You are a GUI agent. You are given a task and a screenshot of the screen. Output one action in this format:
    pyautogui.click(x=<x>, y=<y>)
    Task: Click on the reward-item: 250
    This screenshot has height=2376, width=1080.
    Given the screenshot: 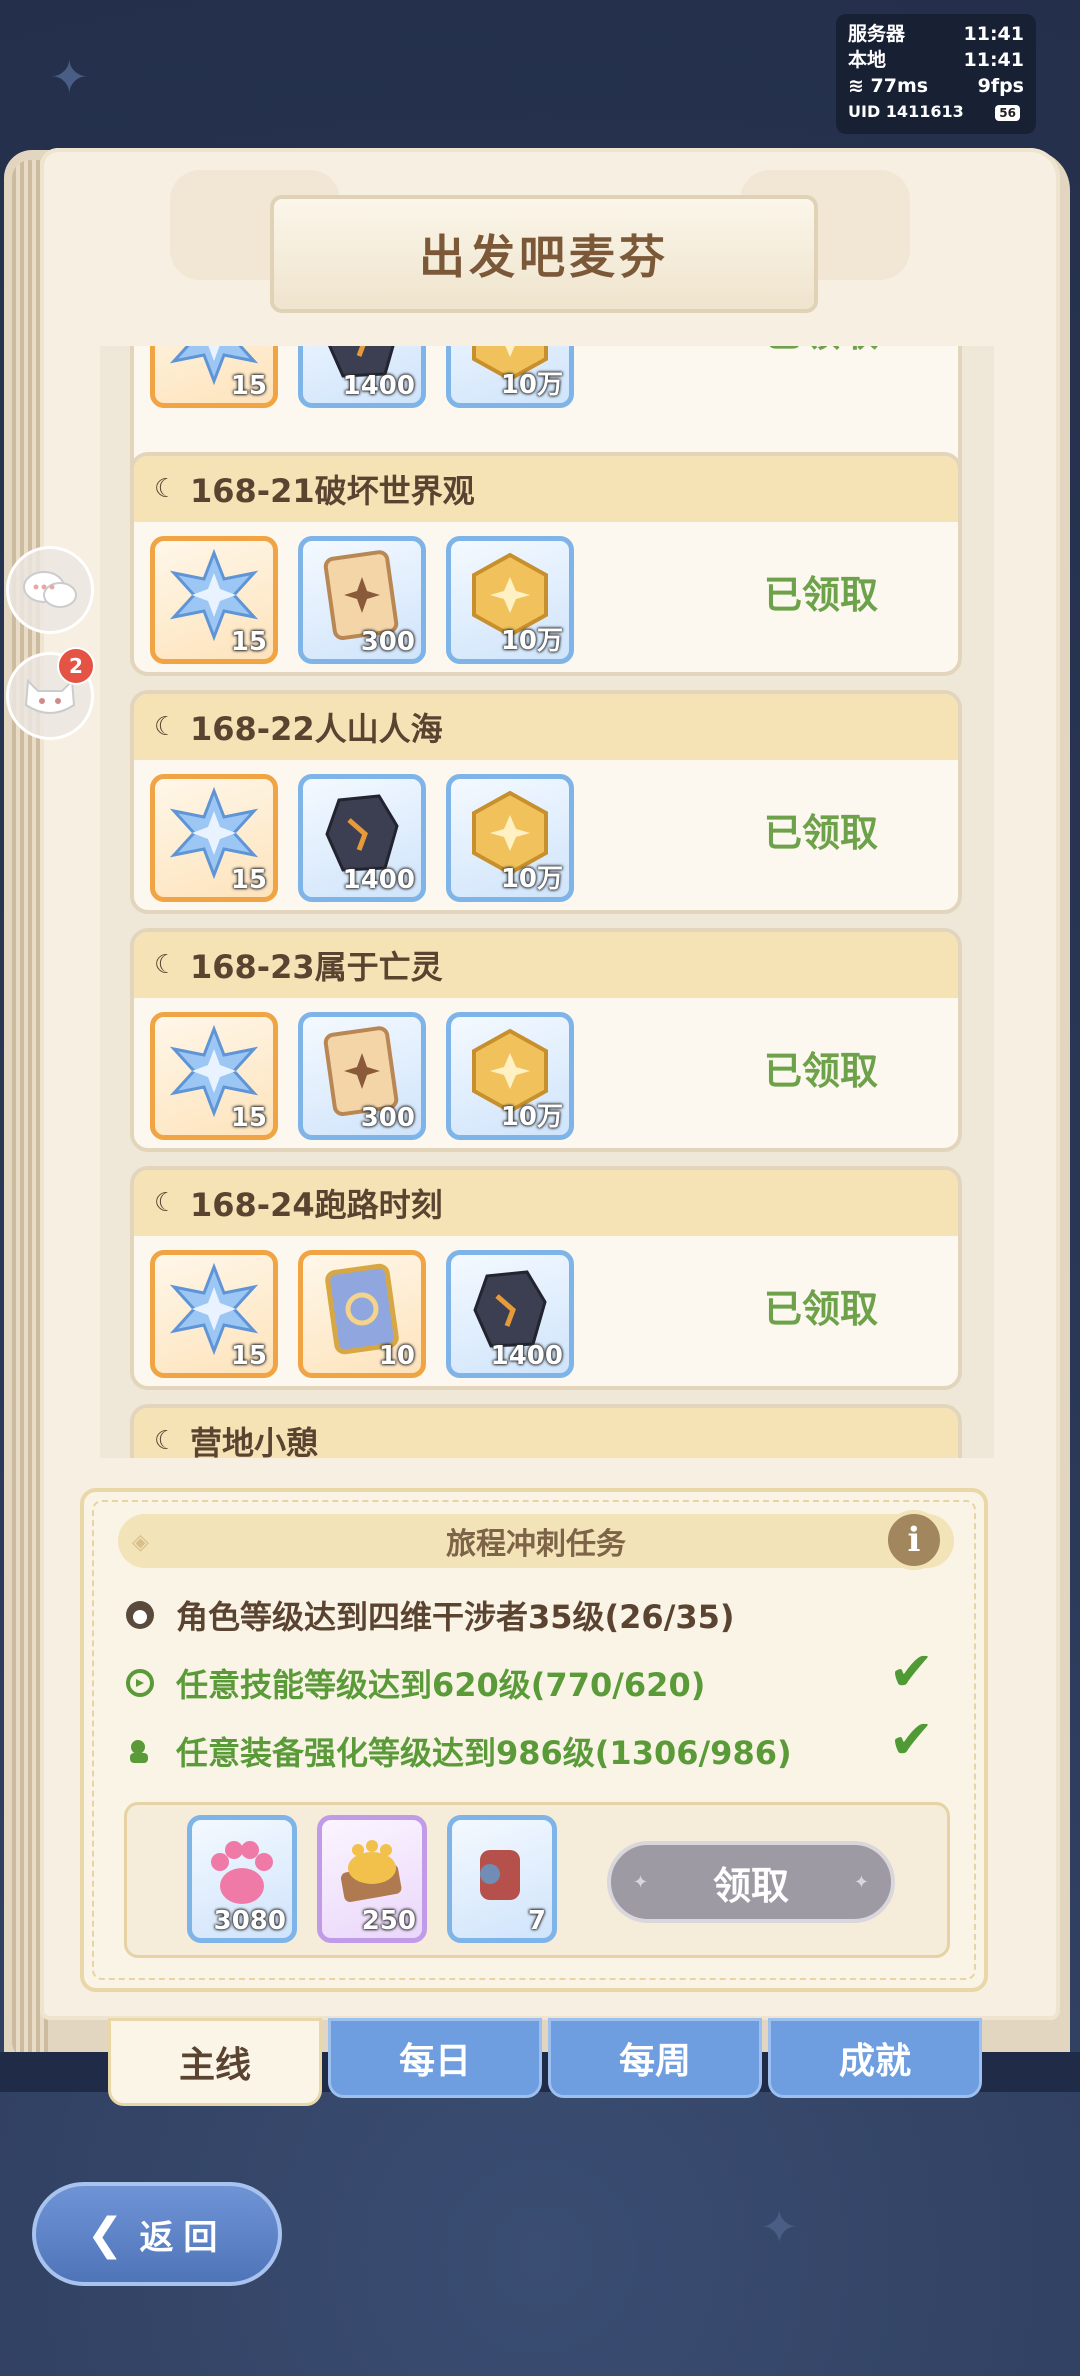 What is the action you would take?
    pyautogui.click(x=372, y=1879)
    